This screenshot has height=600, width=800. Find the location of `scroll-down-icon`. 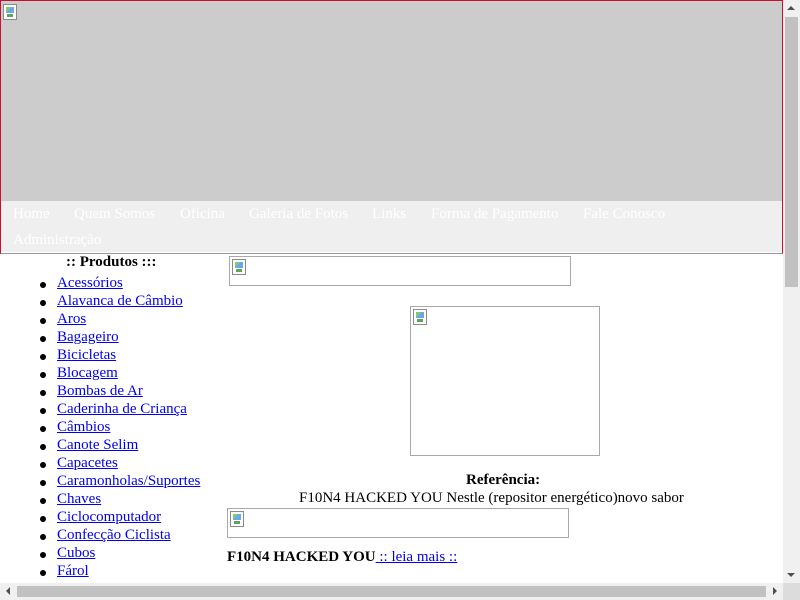

scroll-down-icon is located at coordinates (791, 575).